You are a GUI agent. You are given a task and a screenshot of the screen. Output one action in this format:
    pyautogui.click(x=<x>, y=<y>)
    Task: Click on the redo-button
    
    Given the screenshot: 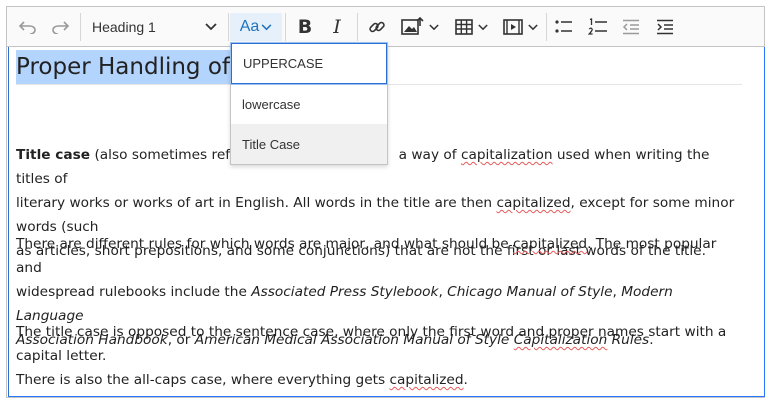 What is the action you would take?
    pyautogui.click(x=60, y=27)
    